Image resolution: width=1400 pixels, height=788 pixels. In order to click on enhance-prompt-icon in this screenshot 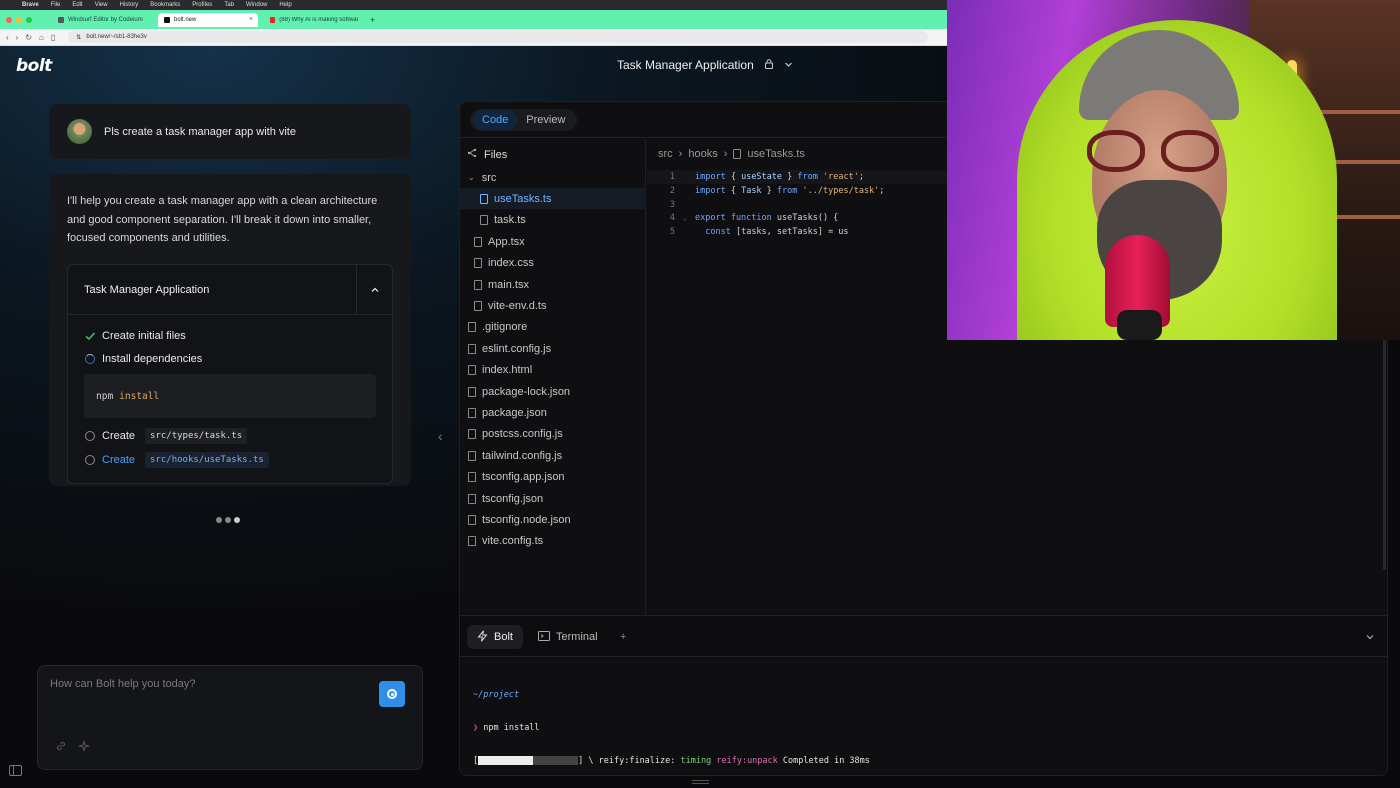, I will do `click(84, 747)`.